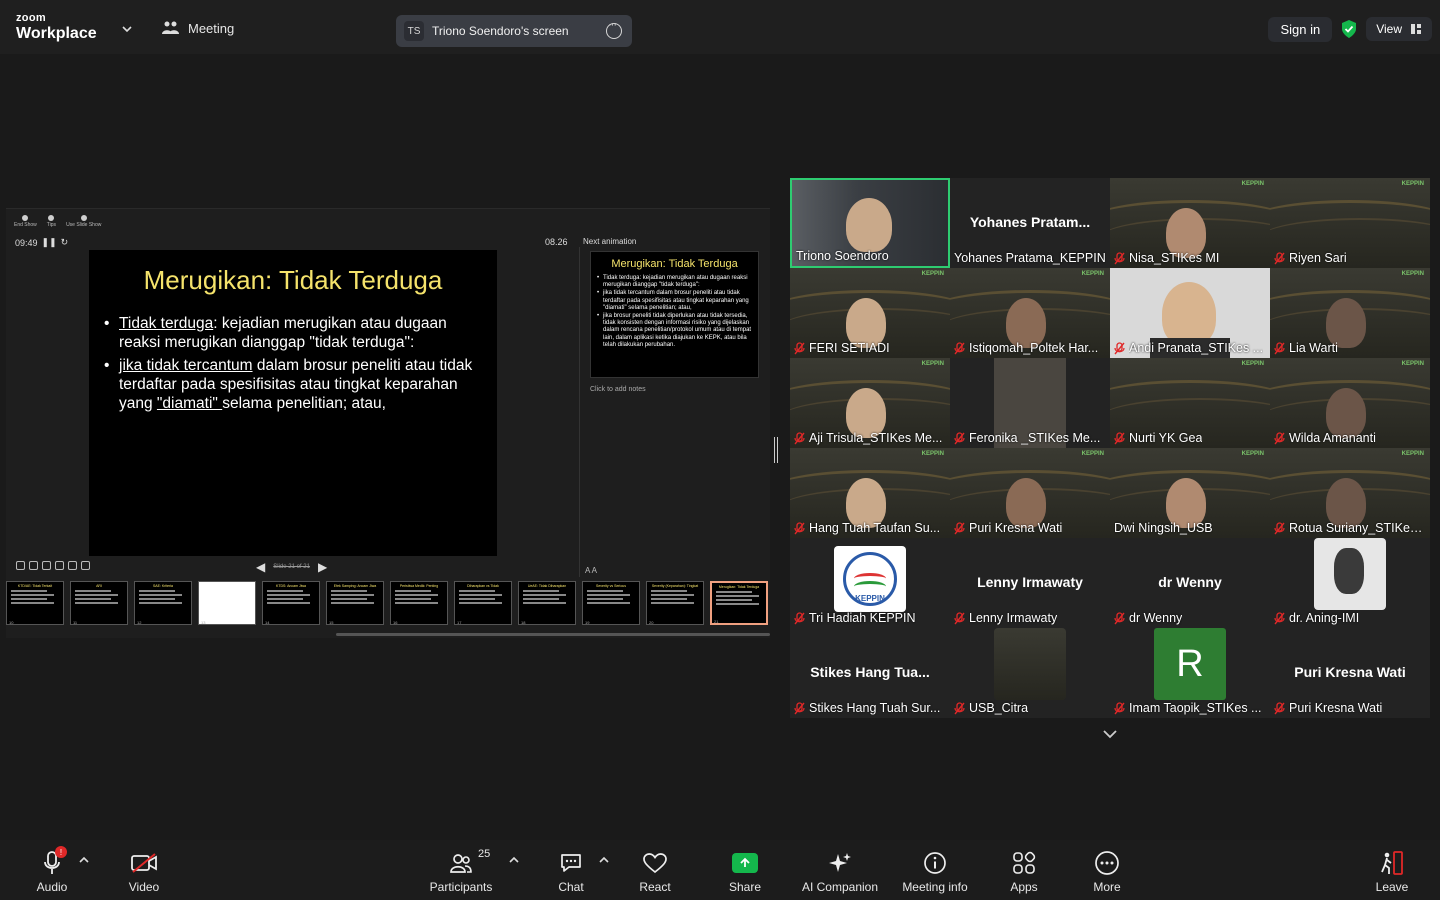 The height and width of the screenshot is (900, 1440). What do you see at coordinates (56, 27) in the screenshot?
I see `zoom-workplace-logo: zoom Workplace` at bounding box center [56, 27].